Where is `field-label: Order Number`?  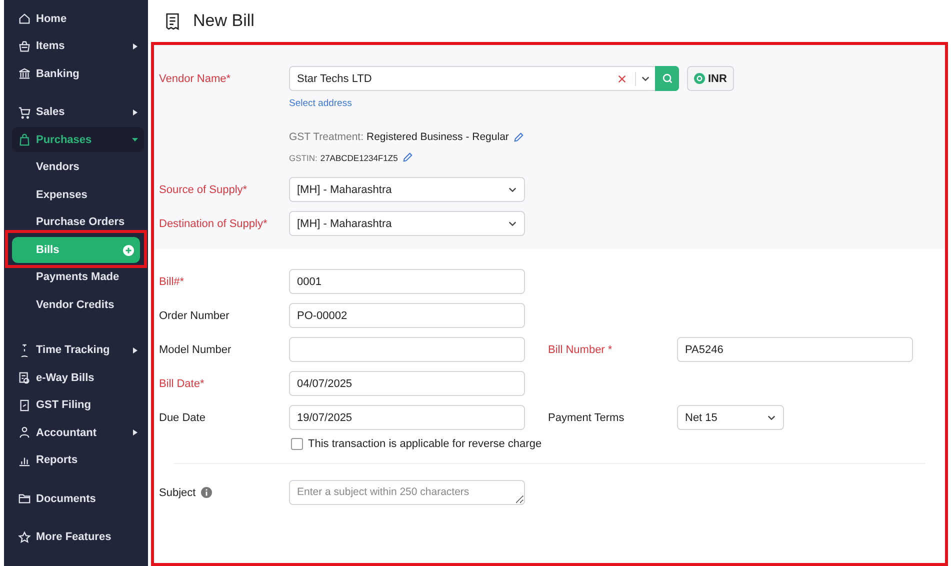
field-label: Order Number is located at coordinates (194, 316).